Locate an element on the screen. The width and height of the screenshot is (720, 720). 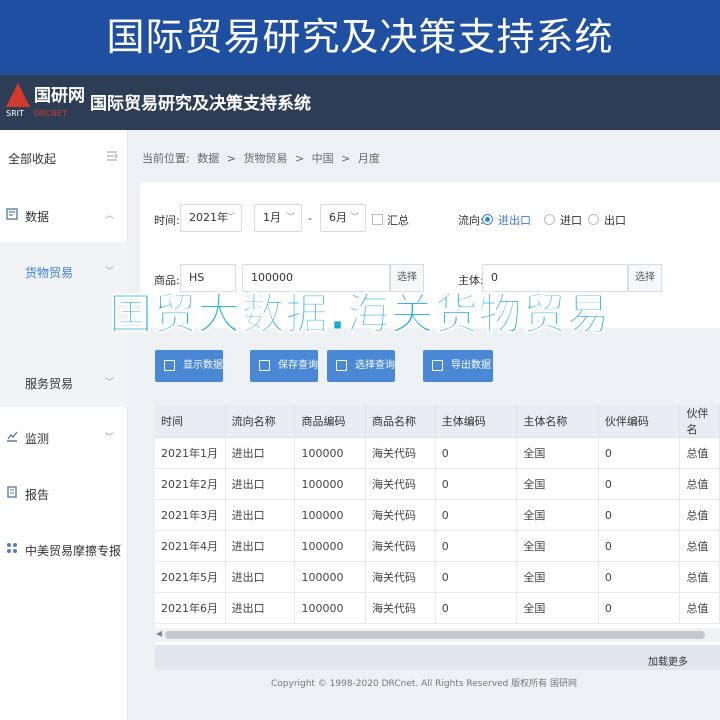
logo: 国研网 SRIT DRCNET is located at coordinates (46, 103).